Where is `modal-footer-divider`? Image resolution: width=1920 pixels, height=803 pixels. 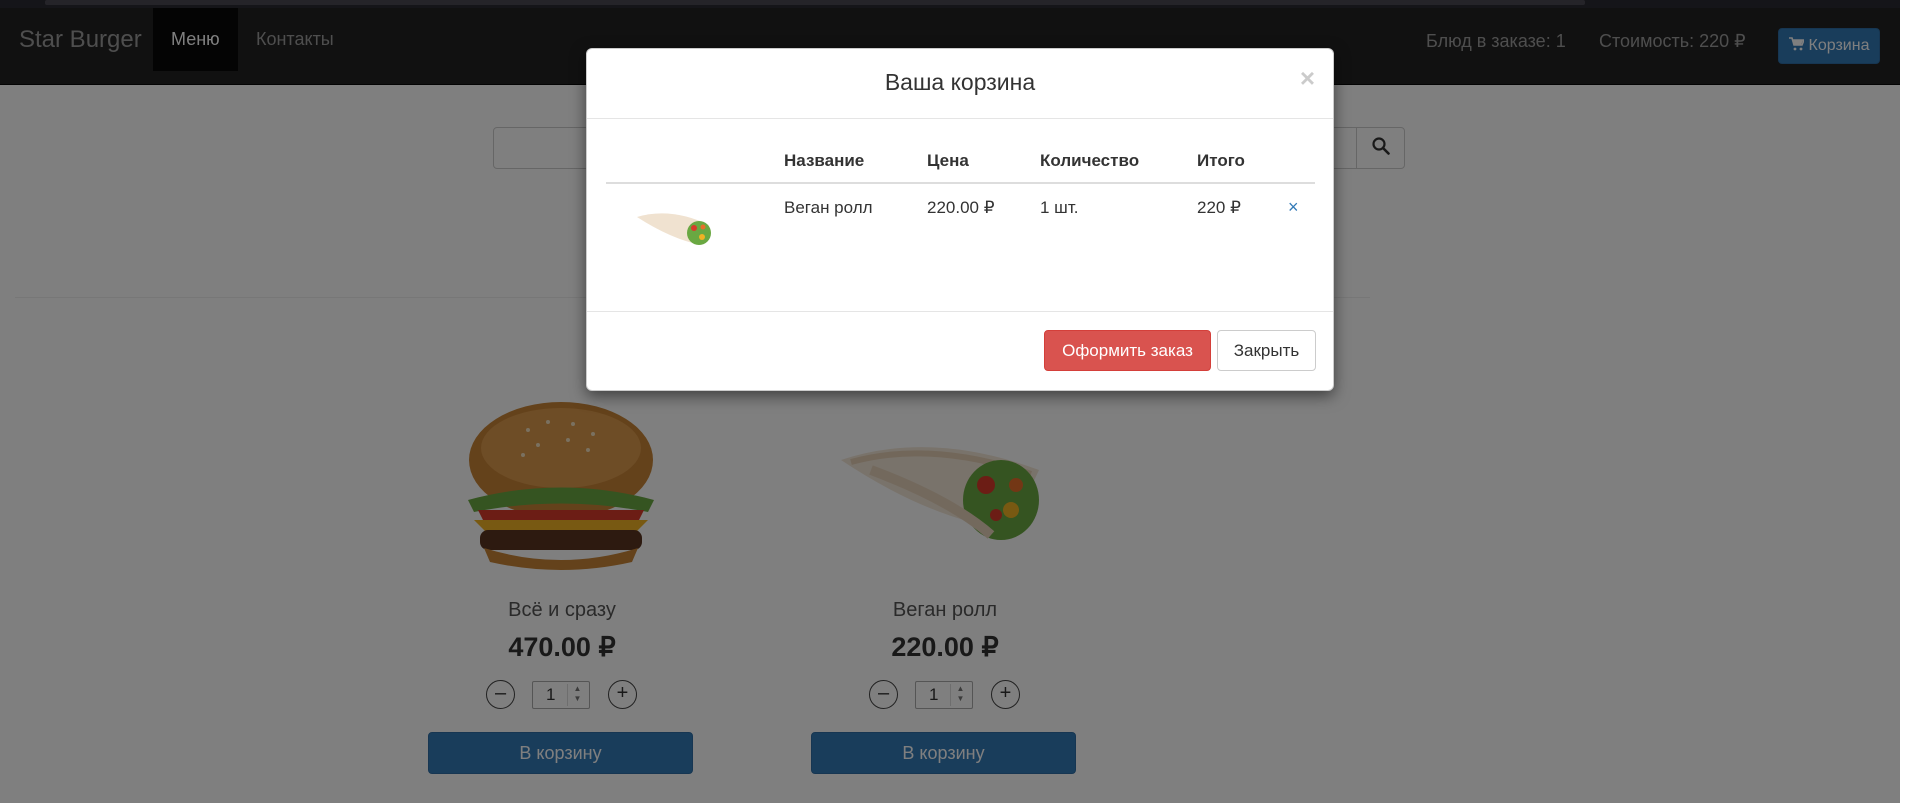
modal-footer-divider is located at coordinates (960, 311).